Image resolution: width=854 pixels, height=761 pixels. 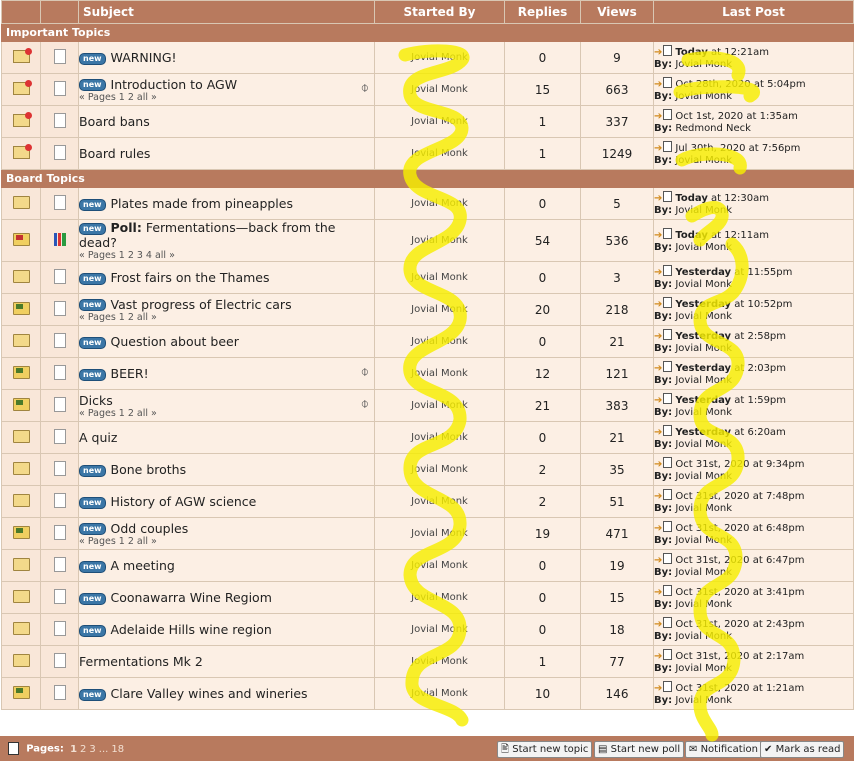 I want to click on topic-title-link: Introduction to AGW, so click(x=174, y=84).